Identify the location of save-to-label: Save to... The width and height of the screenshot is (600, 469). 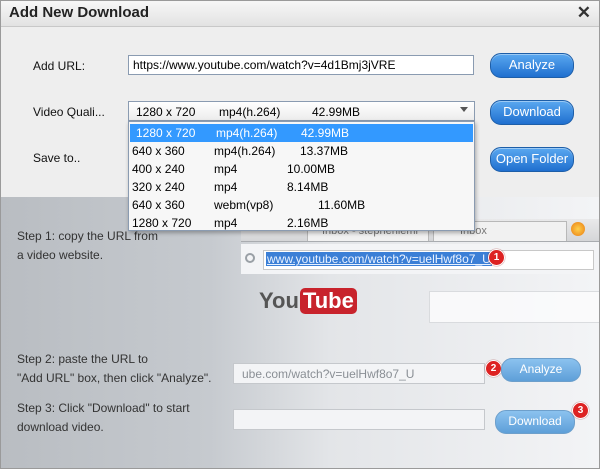
(57, 158).